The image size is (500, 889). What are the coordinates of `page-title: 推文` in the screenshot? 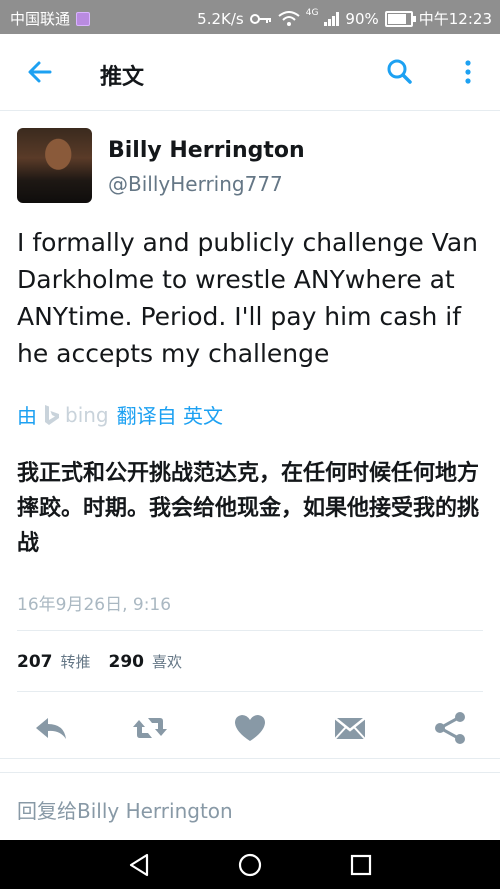 It's located at (122, 77).